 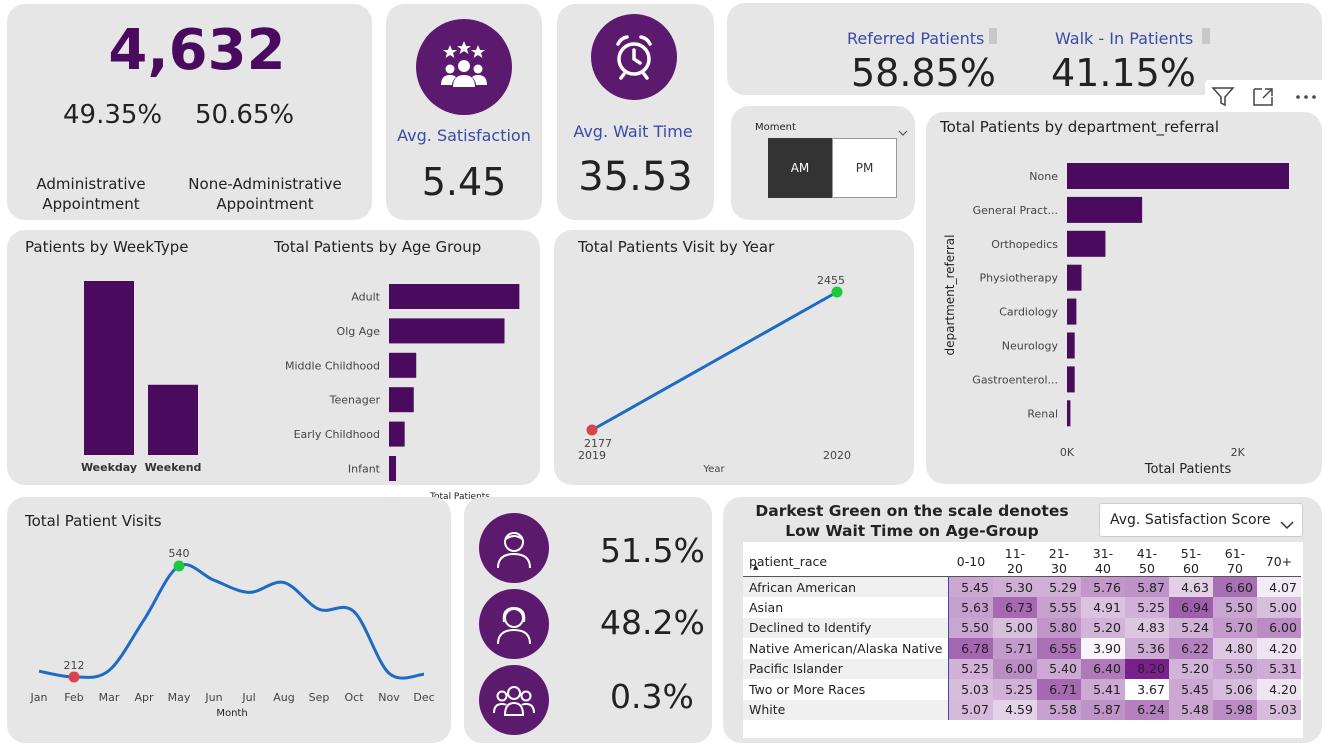 I want to click on heatmap-cell: 6.00, so click(x=1014, y=668).